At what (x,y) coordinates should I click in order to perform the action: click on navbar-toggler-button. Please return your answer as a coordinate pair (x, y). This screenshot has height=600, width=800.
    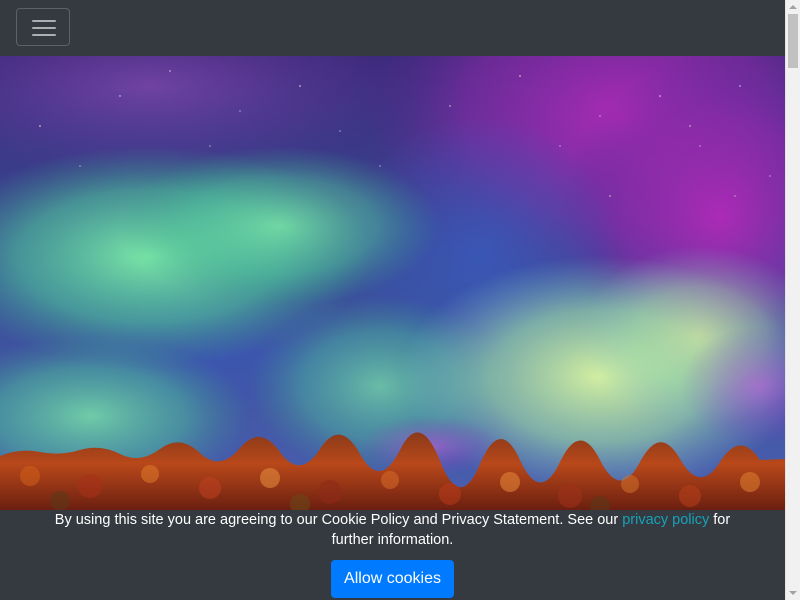
    Looking at the image, I should click on (43, 27).